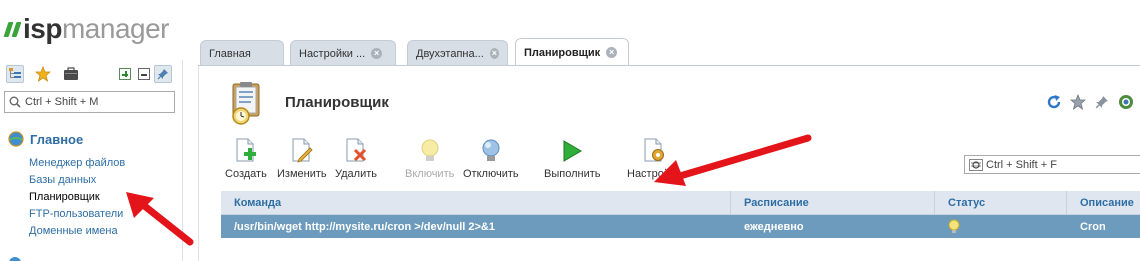  I want to click on tab-scheduler: Планировщик ×, so click(572, 52).